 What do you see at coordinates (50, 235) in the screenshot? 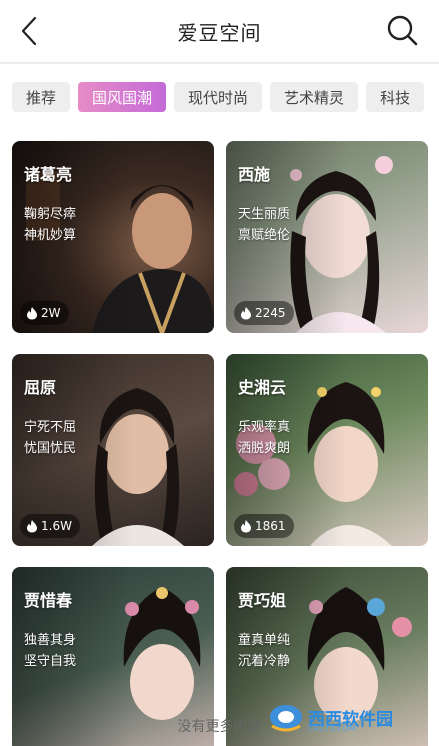
I see `idol-tag: 神机妙算` at bounding box center [50, 235].